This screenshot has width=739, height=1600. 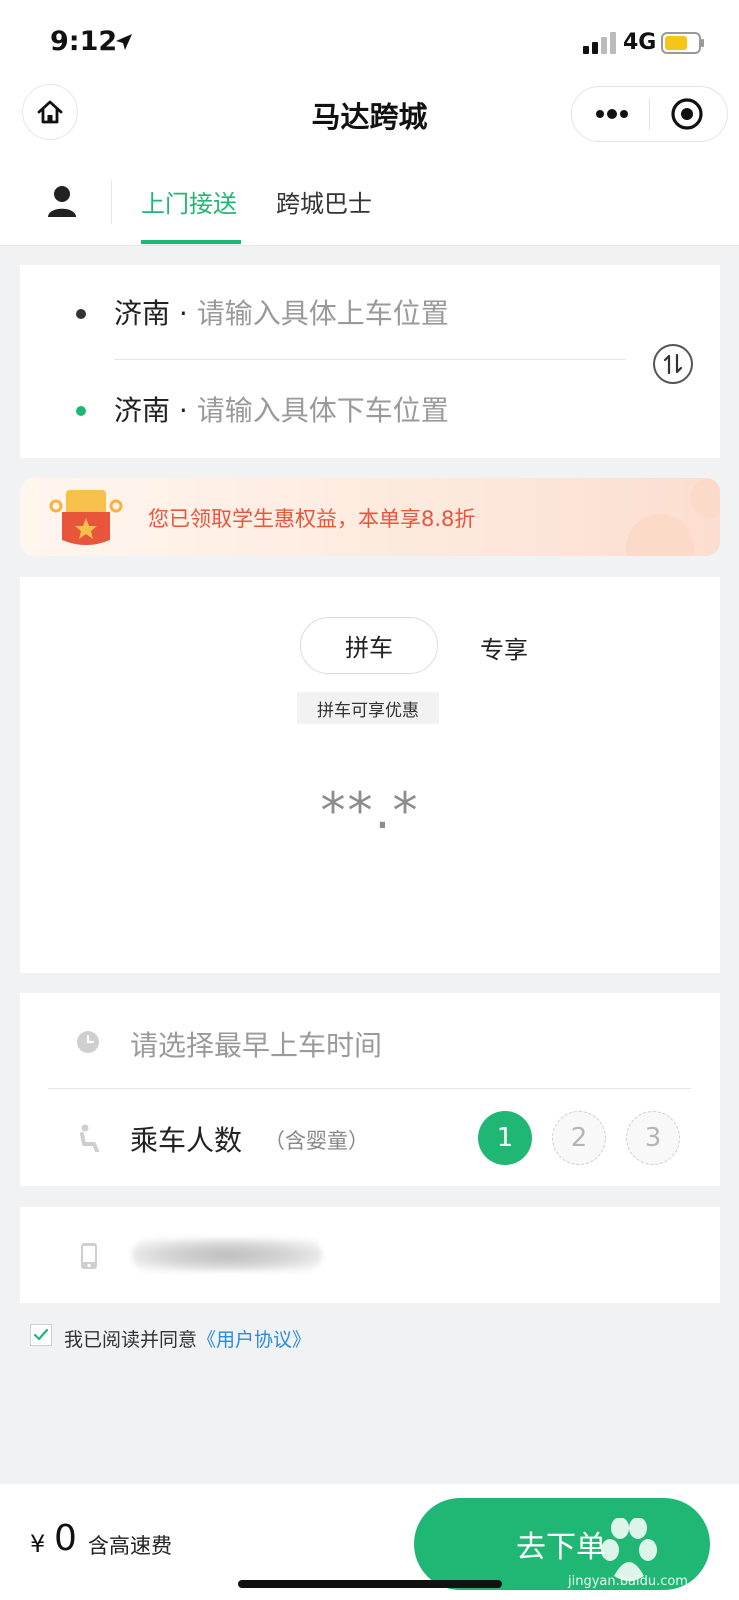 What do you see at coordinates (130, 1546) in the screenshot?
I see `fare-note: 含高速费` at bounding box center [130, 1546].